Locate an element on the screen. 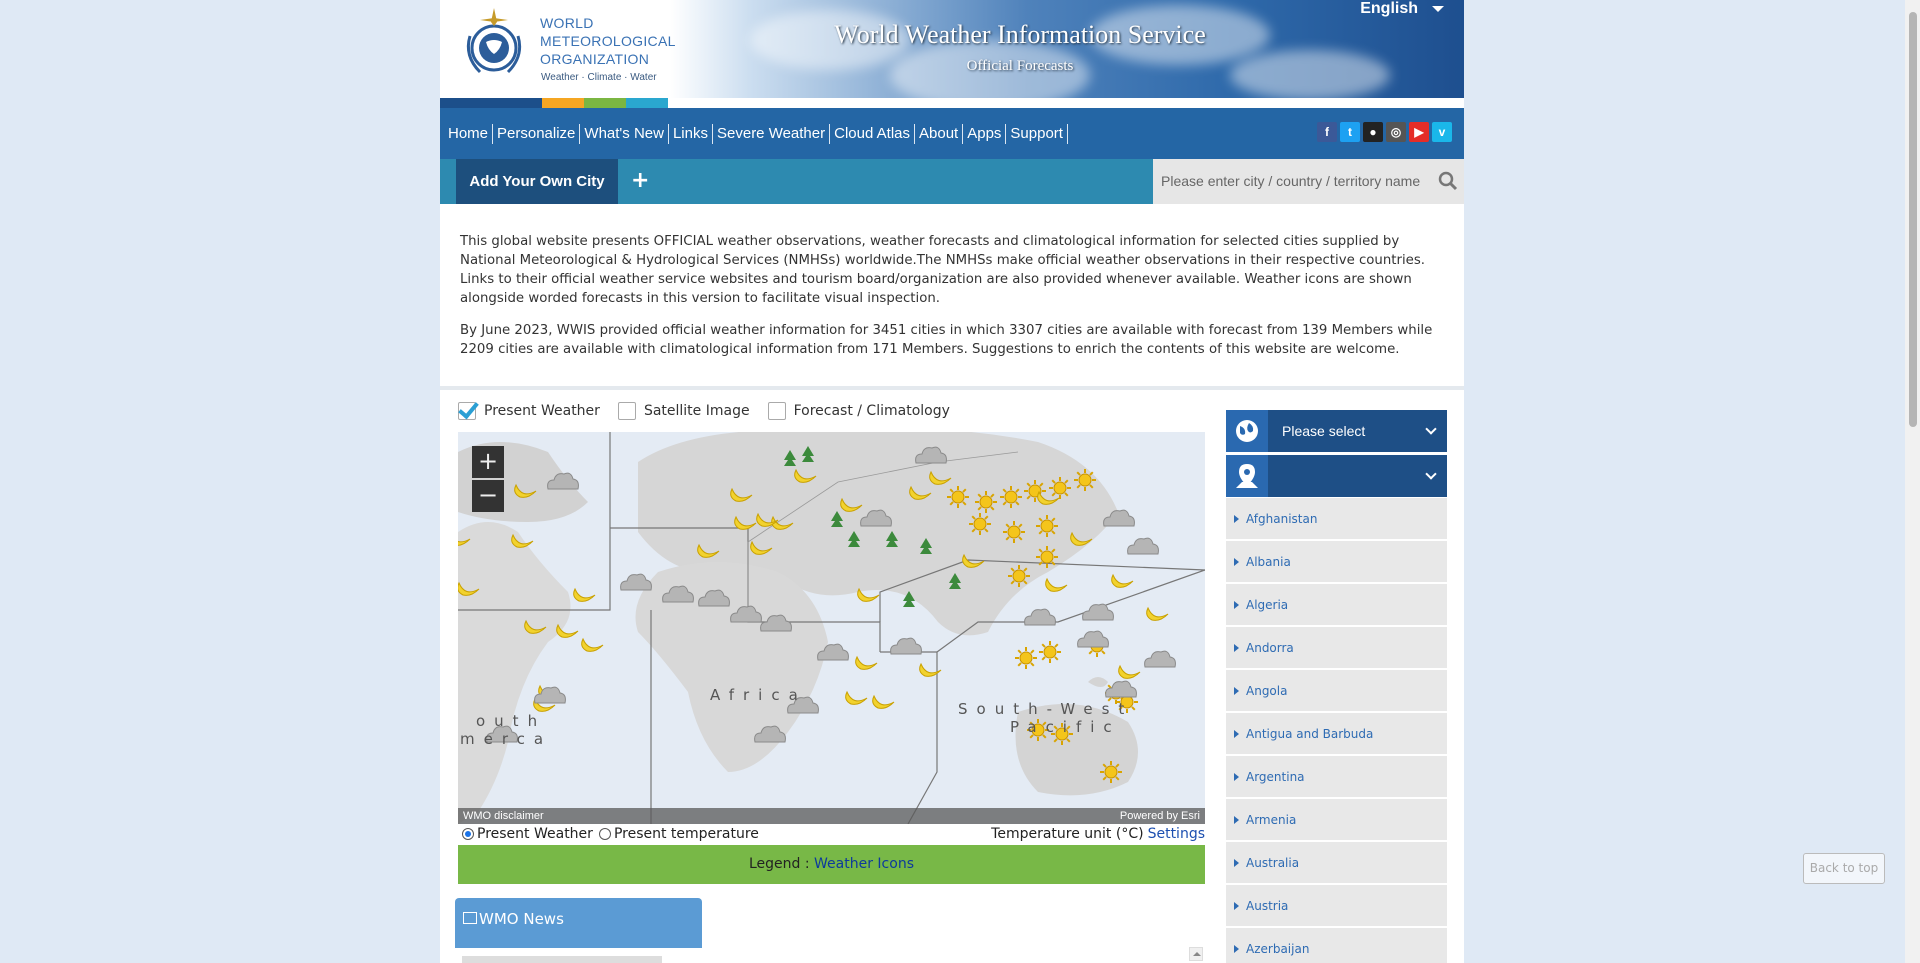 This screenshot has width=1920, height=963. region-select: Please select is located at coordinates (1336, 431).